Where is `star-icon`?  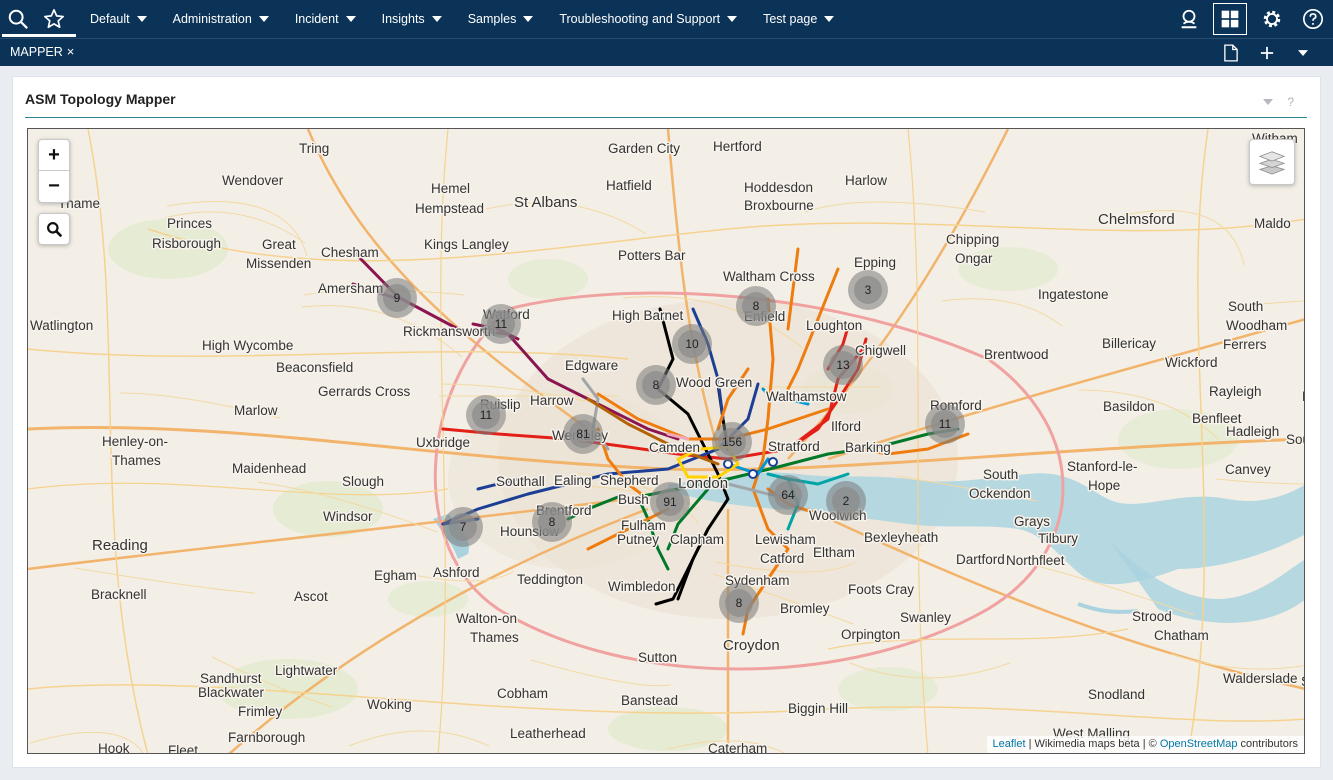 star-icon is located at coordinates (54, 19).